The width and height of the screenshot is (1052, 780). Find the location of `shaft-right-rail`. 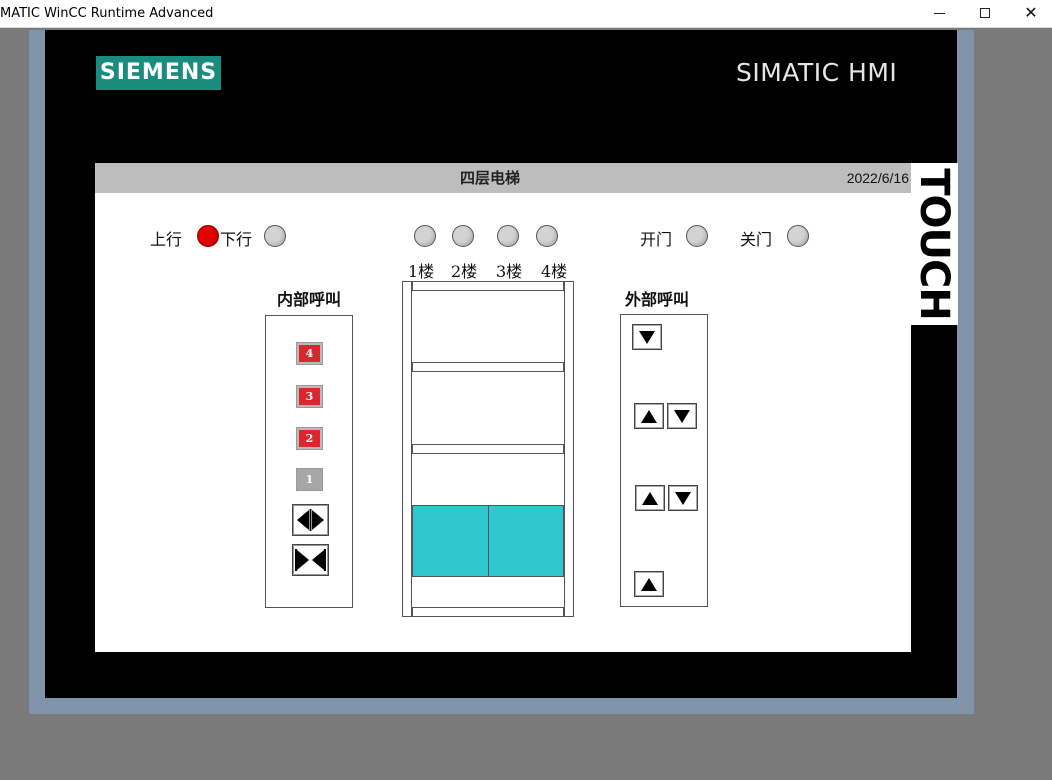

shaft-right-rail is located at coordinates (569, 449).